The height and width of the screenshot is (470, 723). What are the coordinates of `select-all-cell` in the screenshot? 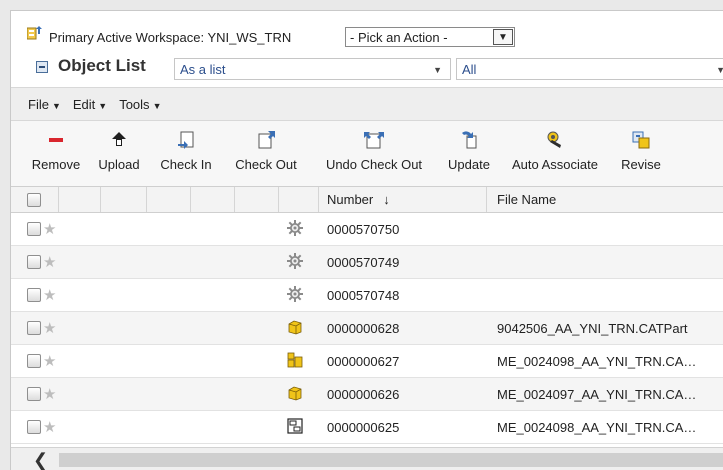 It's located at (35, 199).